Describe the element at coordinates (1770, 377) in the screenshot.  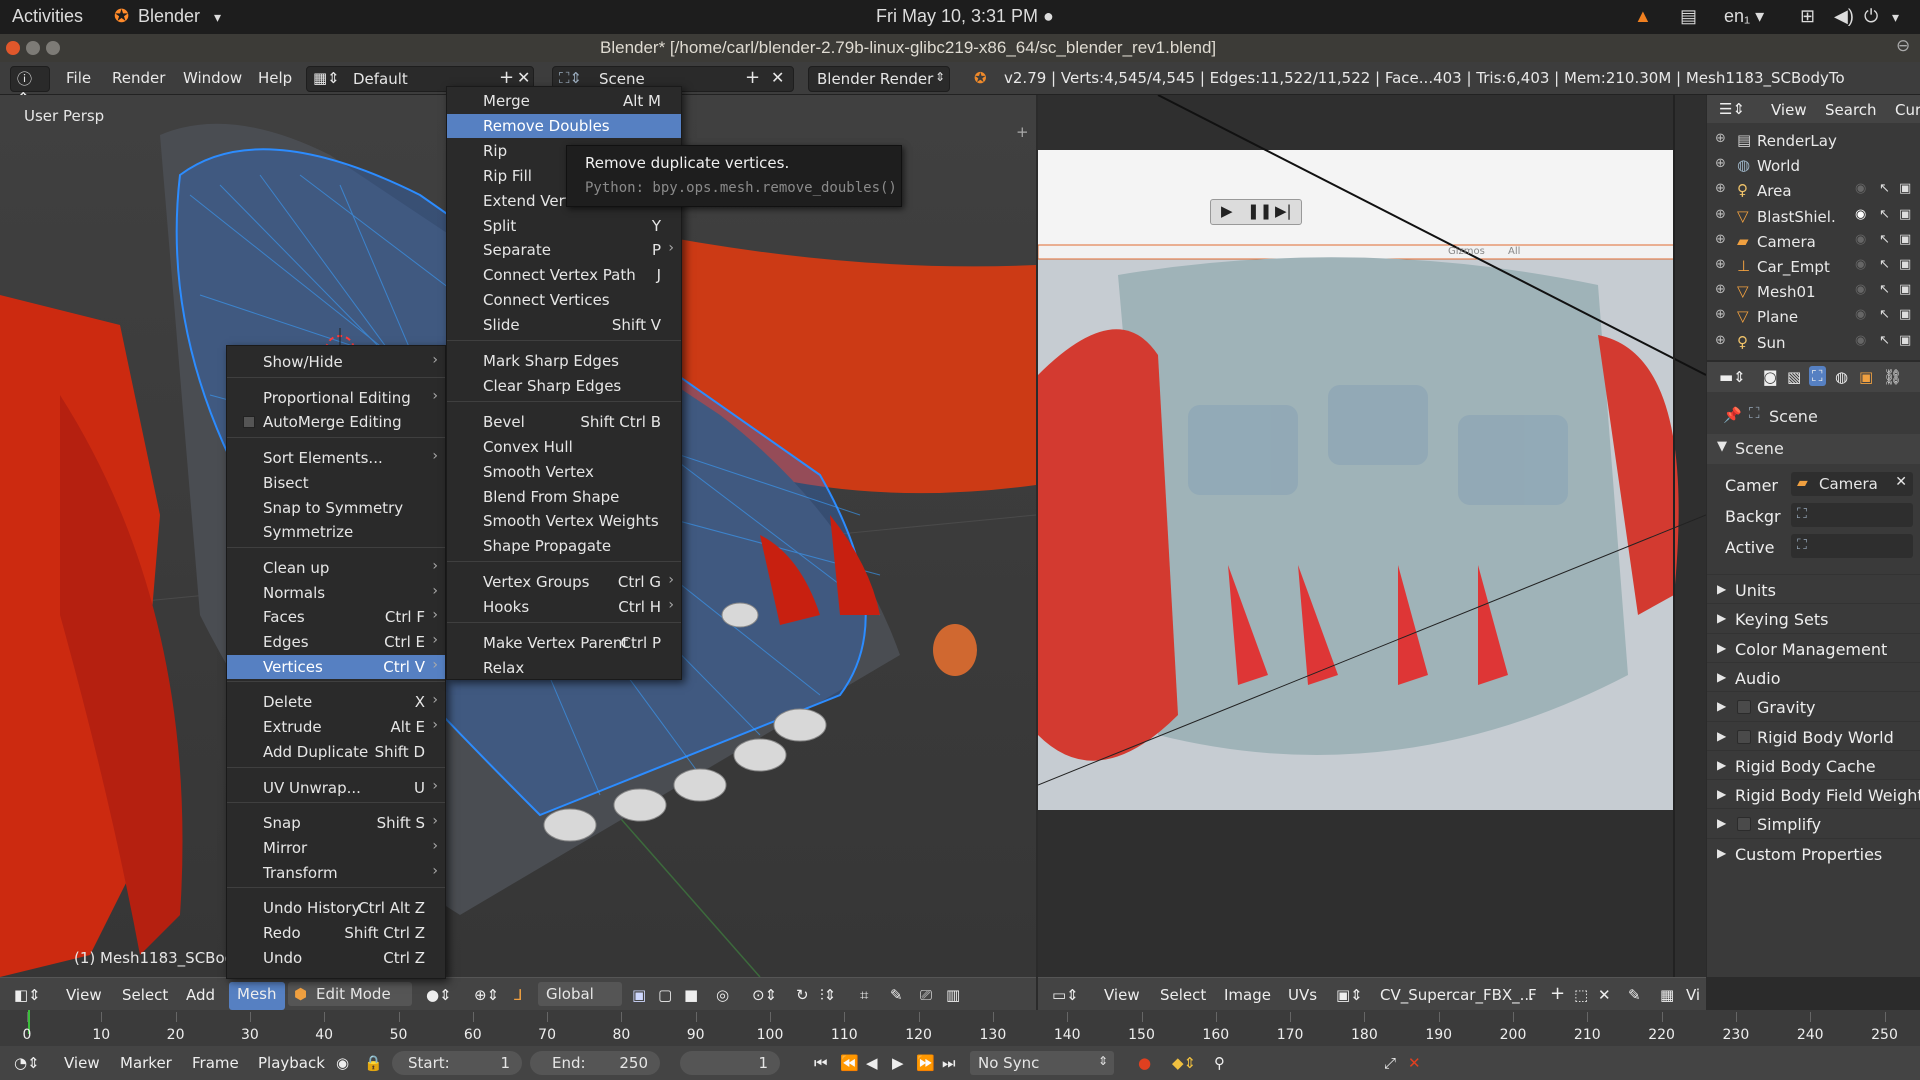
I see `render-tab-icon: ◙` at that location.